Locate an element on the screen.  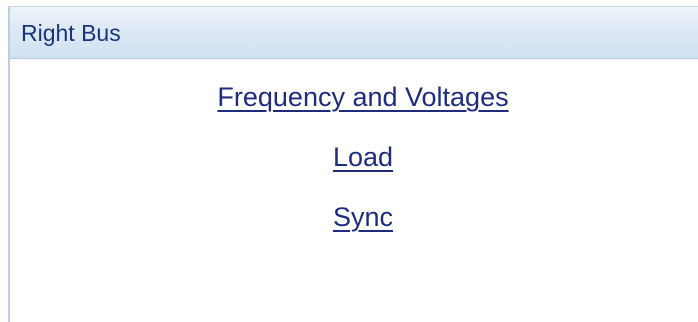
panel-title: Right Bus is located at coordinates (71, 33).